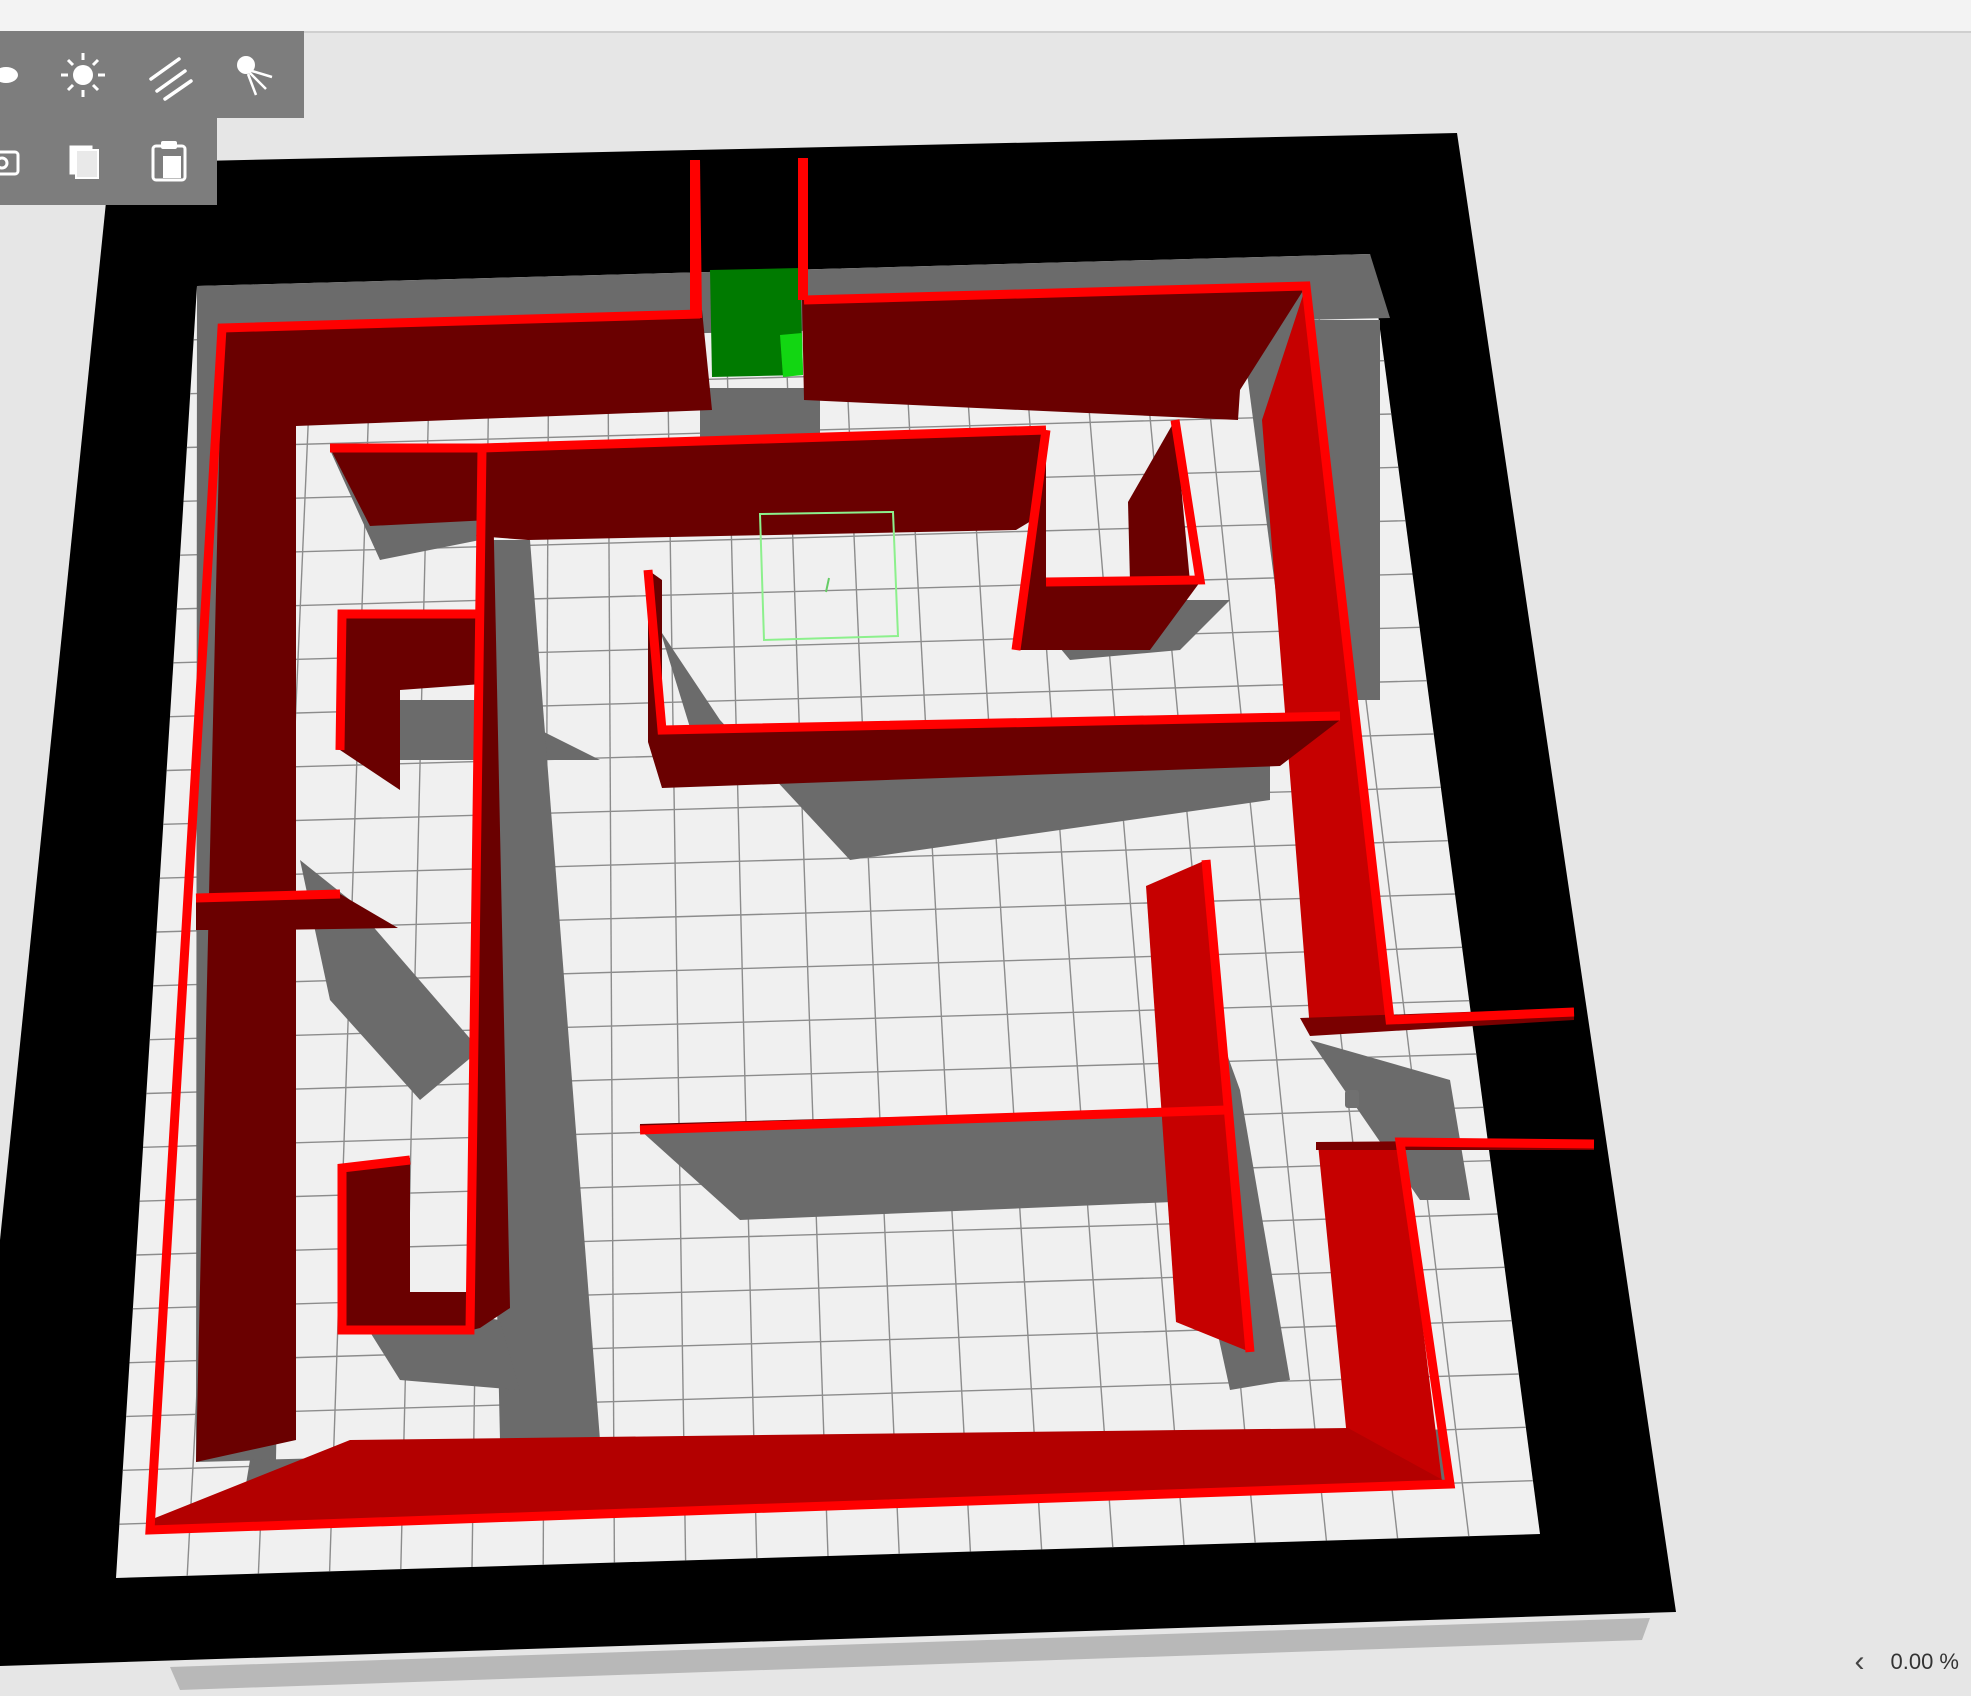  I want to click on copy-icon, so click(84, 162).